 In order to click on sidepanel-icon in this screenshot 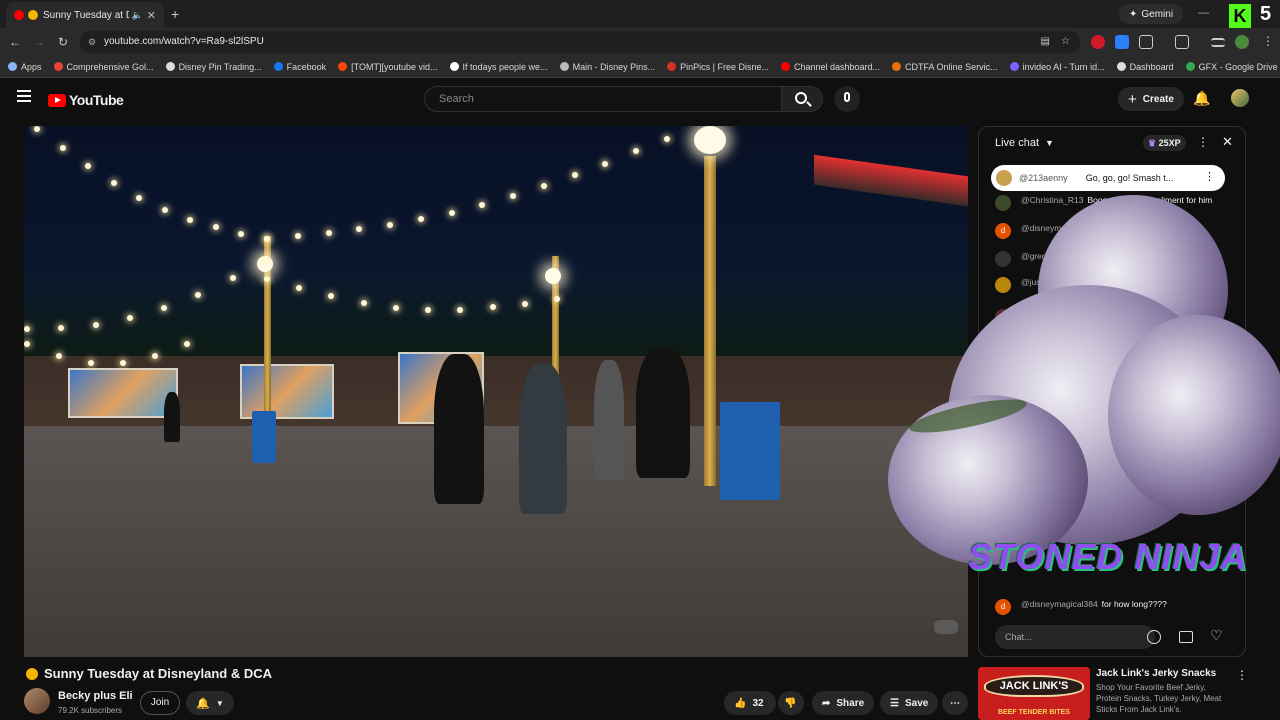, I will do `click(1182, 42)`.